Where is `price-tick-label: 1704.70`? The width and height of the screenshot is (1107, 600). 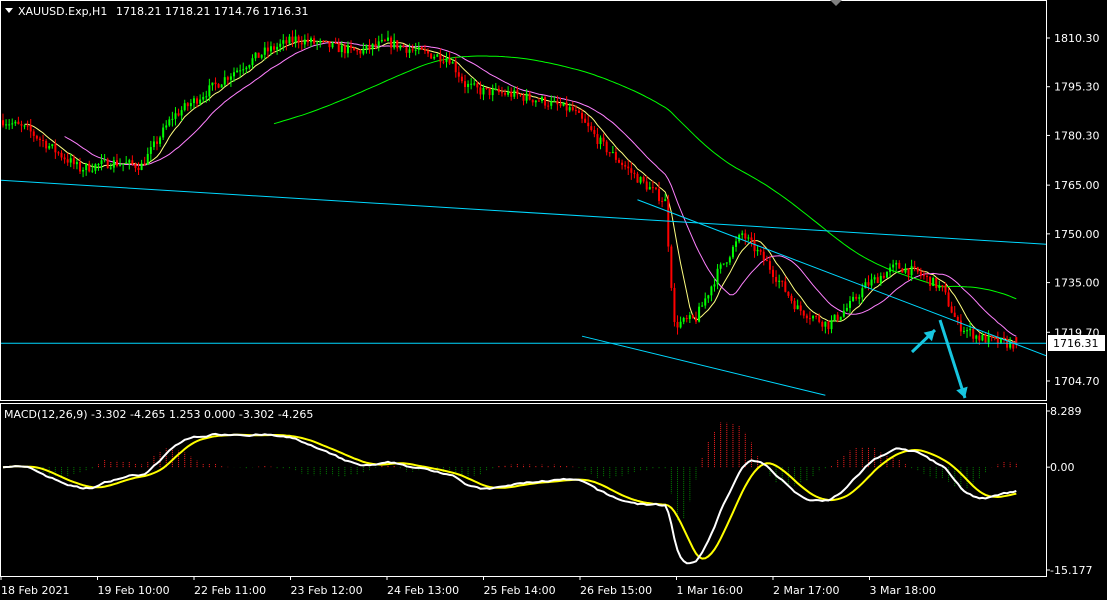
price-tick-label: 1704.70 is located at coordinates (1077, 381).